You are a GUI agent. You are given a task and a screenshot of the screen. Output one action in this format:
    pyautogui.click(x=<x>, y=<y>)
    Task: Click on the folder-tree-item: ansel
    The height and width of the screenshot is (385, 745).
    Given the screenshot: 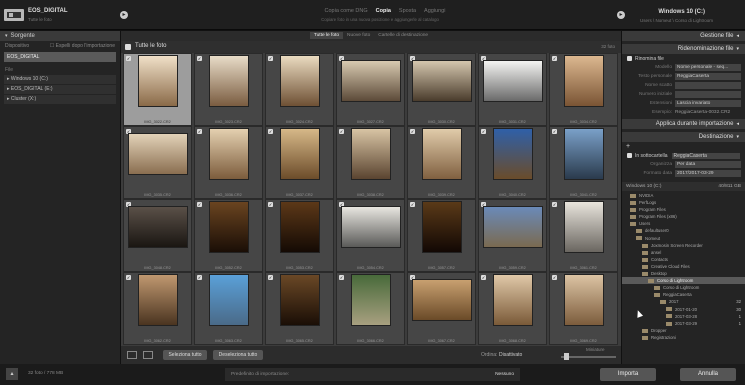 What is the action you would take?
    pyautogui.click(x=683, y=252)
    